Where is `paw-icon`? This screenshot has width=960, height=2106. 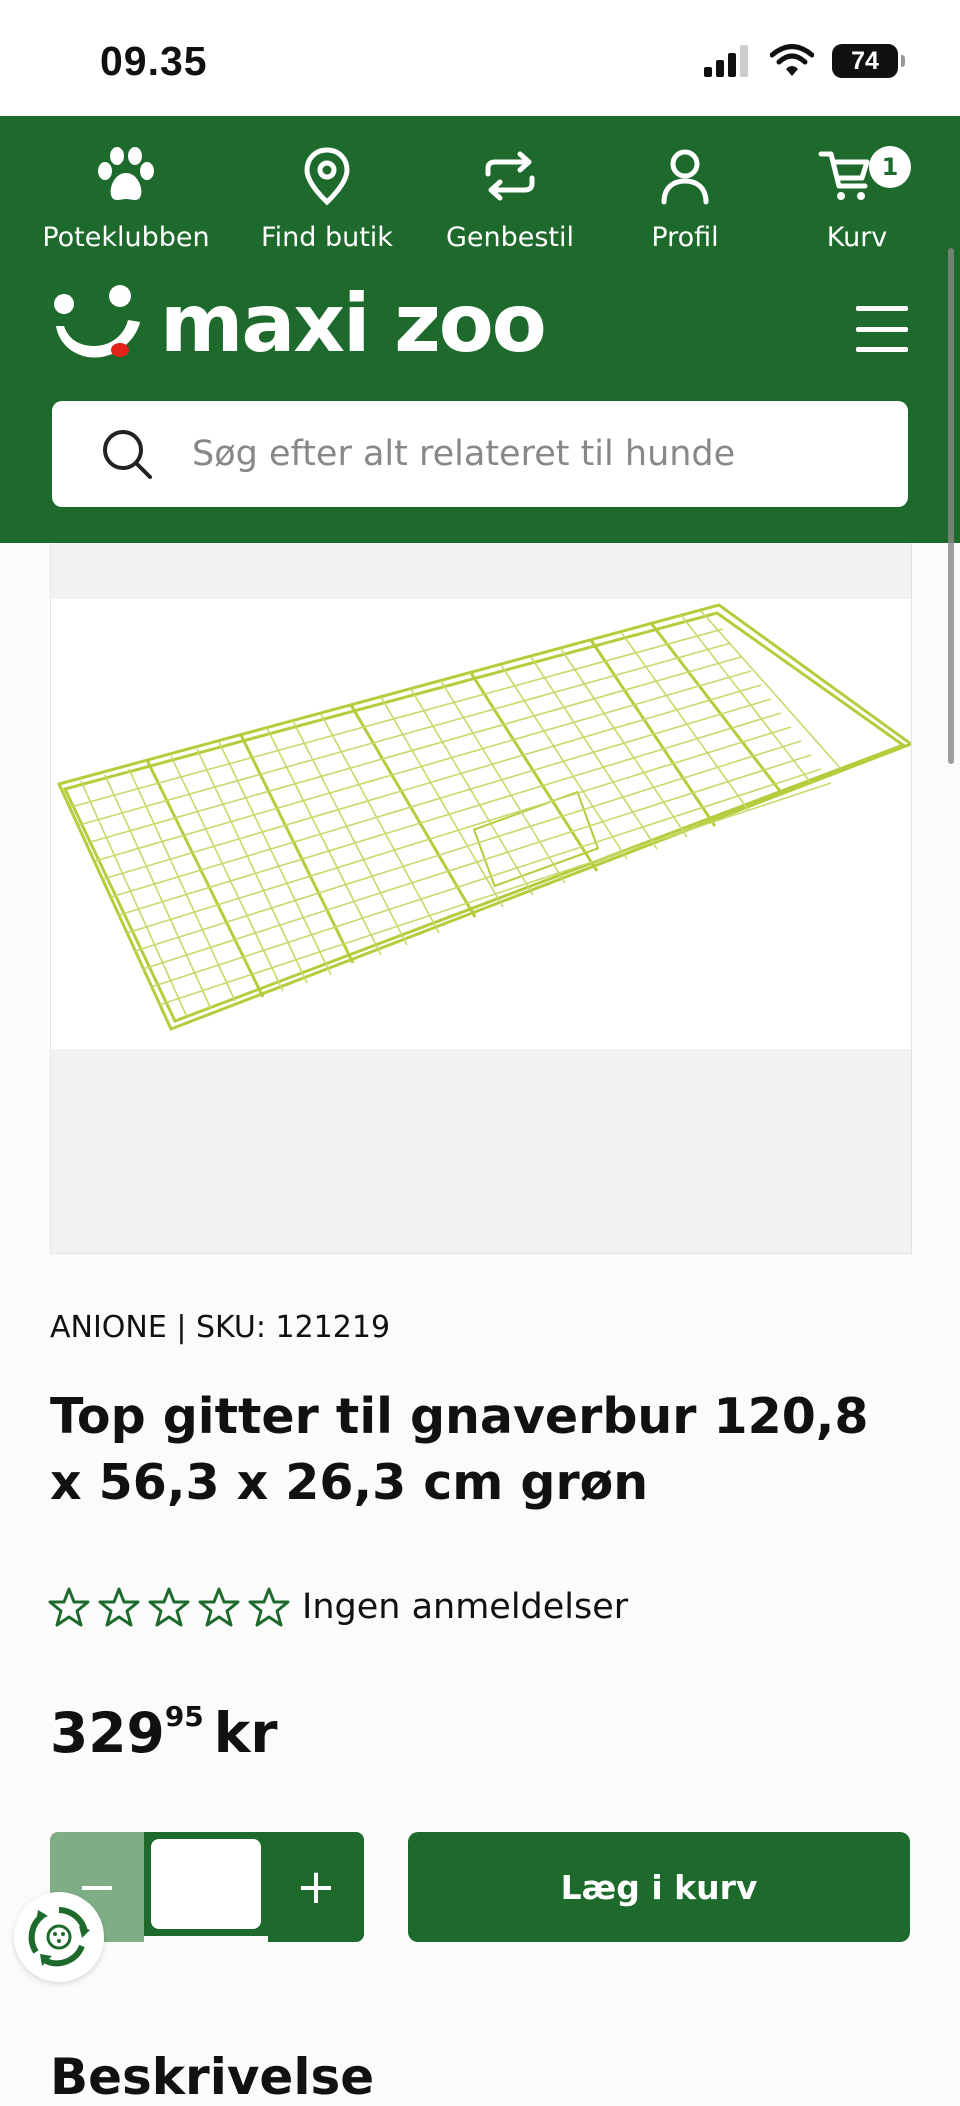
paw-icon is located at coordinates (126, 173).